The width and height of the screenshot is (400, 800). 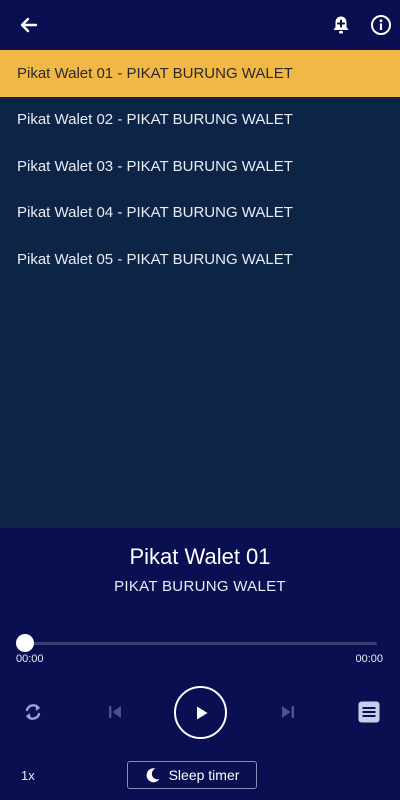 I want to click on repeat-icon, so click(x=33, y=712).